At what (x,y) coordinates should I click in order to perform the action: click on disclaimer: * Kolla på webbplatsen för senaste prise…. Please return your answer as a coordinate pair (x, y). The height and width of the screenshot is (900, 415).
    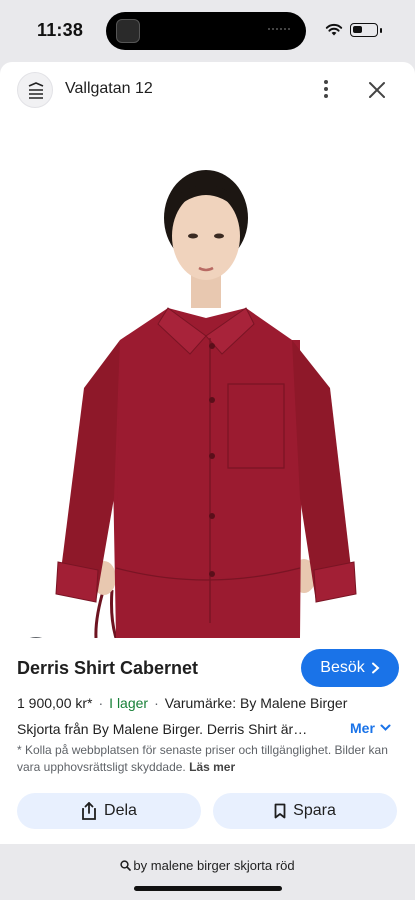
    Looking at the image, I should click on (207, 759).